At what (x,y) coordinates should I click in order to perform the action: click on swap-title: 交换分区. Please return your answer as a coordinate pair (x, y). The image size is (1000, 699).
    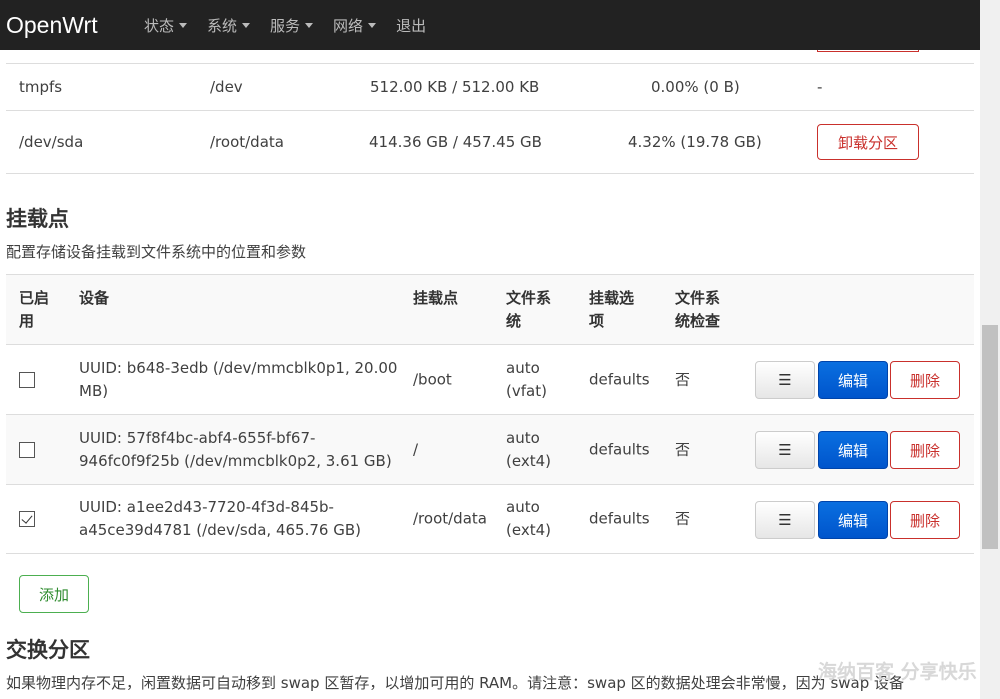
    Looking at the image, I should click on (48, 650).